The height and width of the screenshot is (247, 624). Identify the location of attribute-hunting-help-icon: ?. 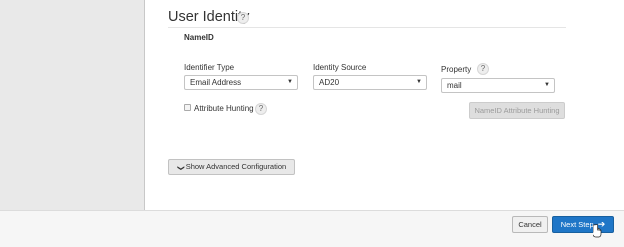
(261, 109).